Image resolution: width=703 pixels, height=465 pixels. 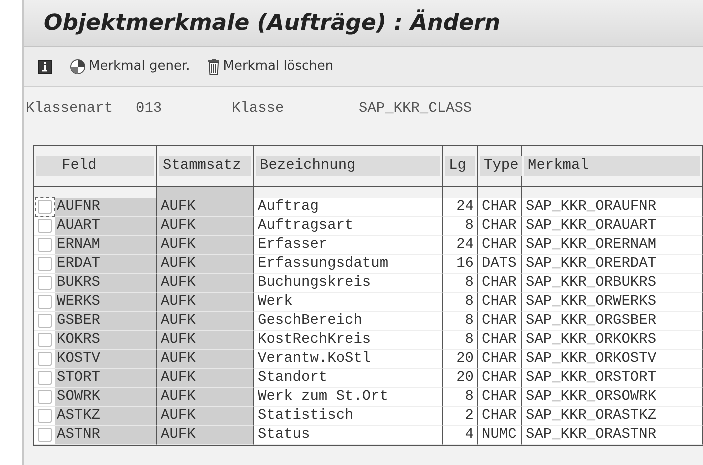 What do you see at coordinates (612, 340) in the screenshot?
I see `table-cell: SAP_KKR_ORKOKRS` at bounding box center [612, 340].